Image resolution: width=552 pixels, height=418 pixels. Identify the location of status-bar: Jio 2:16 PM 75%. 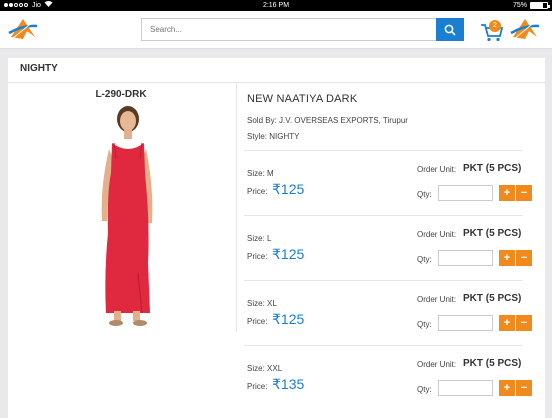
(276, 5).